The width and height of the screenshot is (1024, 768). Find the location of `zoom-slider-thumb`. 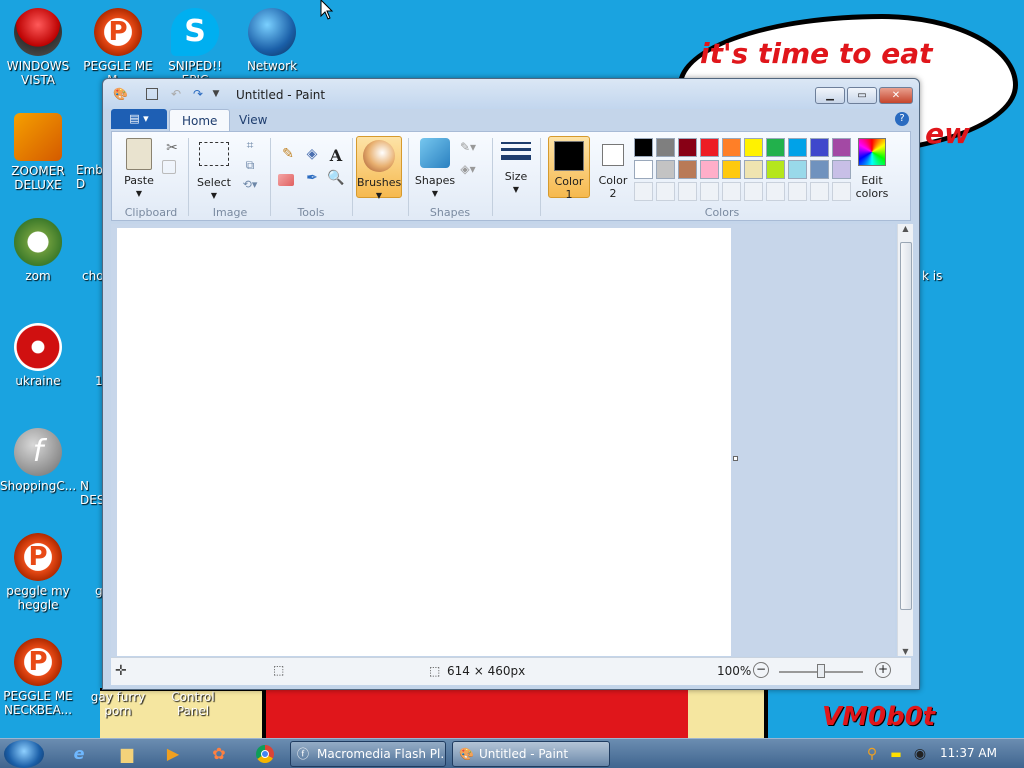

zoom-slider-thumb is located at coordinates (821, 671).